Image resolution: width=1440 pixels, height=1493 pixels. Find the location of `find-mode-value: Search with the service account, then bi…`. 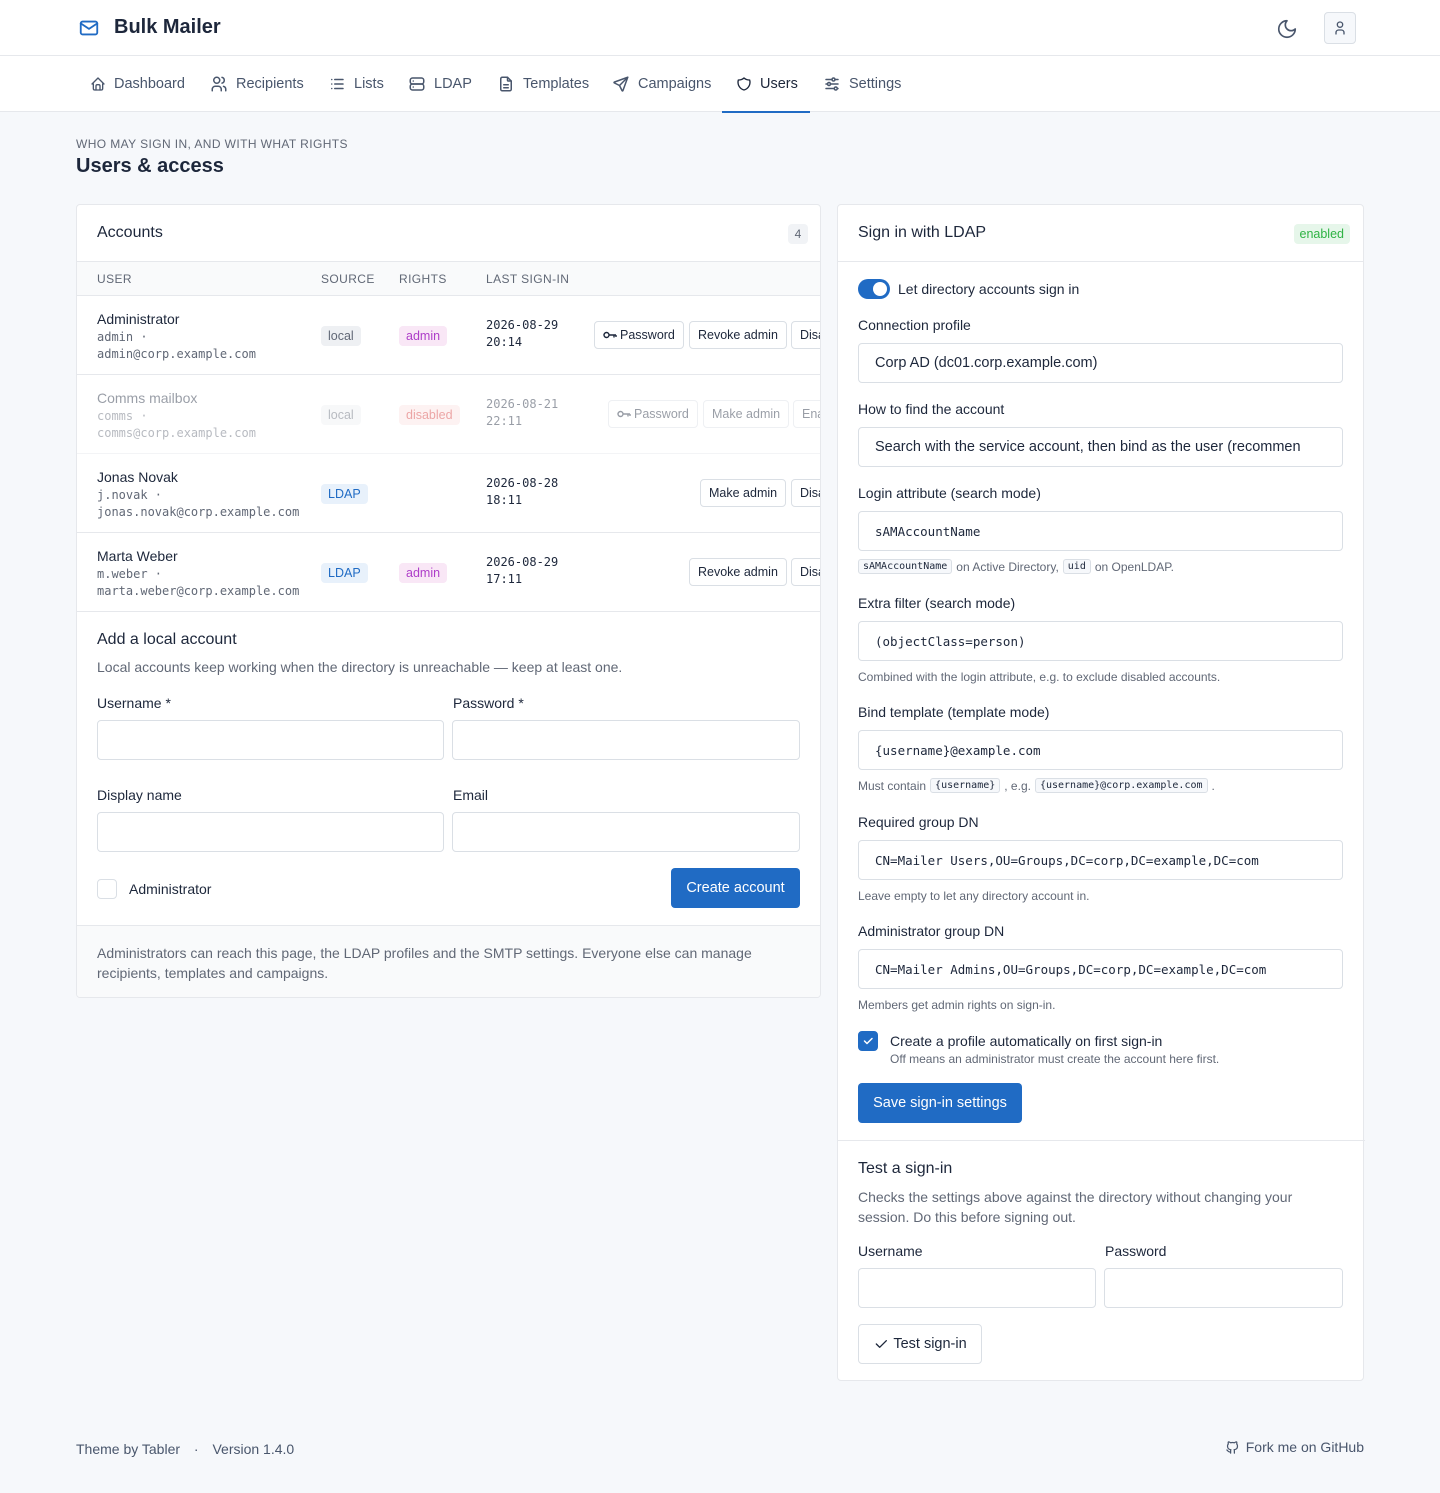

find-mode-value: Search with the service account, then bi… is located at coordinates (1087, 447).